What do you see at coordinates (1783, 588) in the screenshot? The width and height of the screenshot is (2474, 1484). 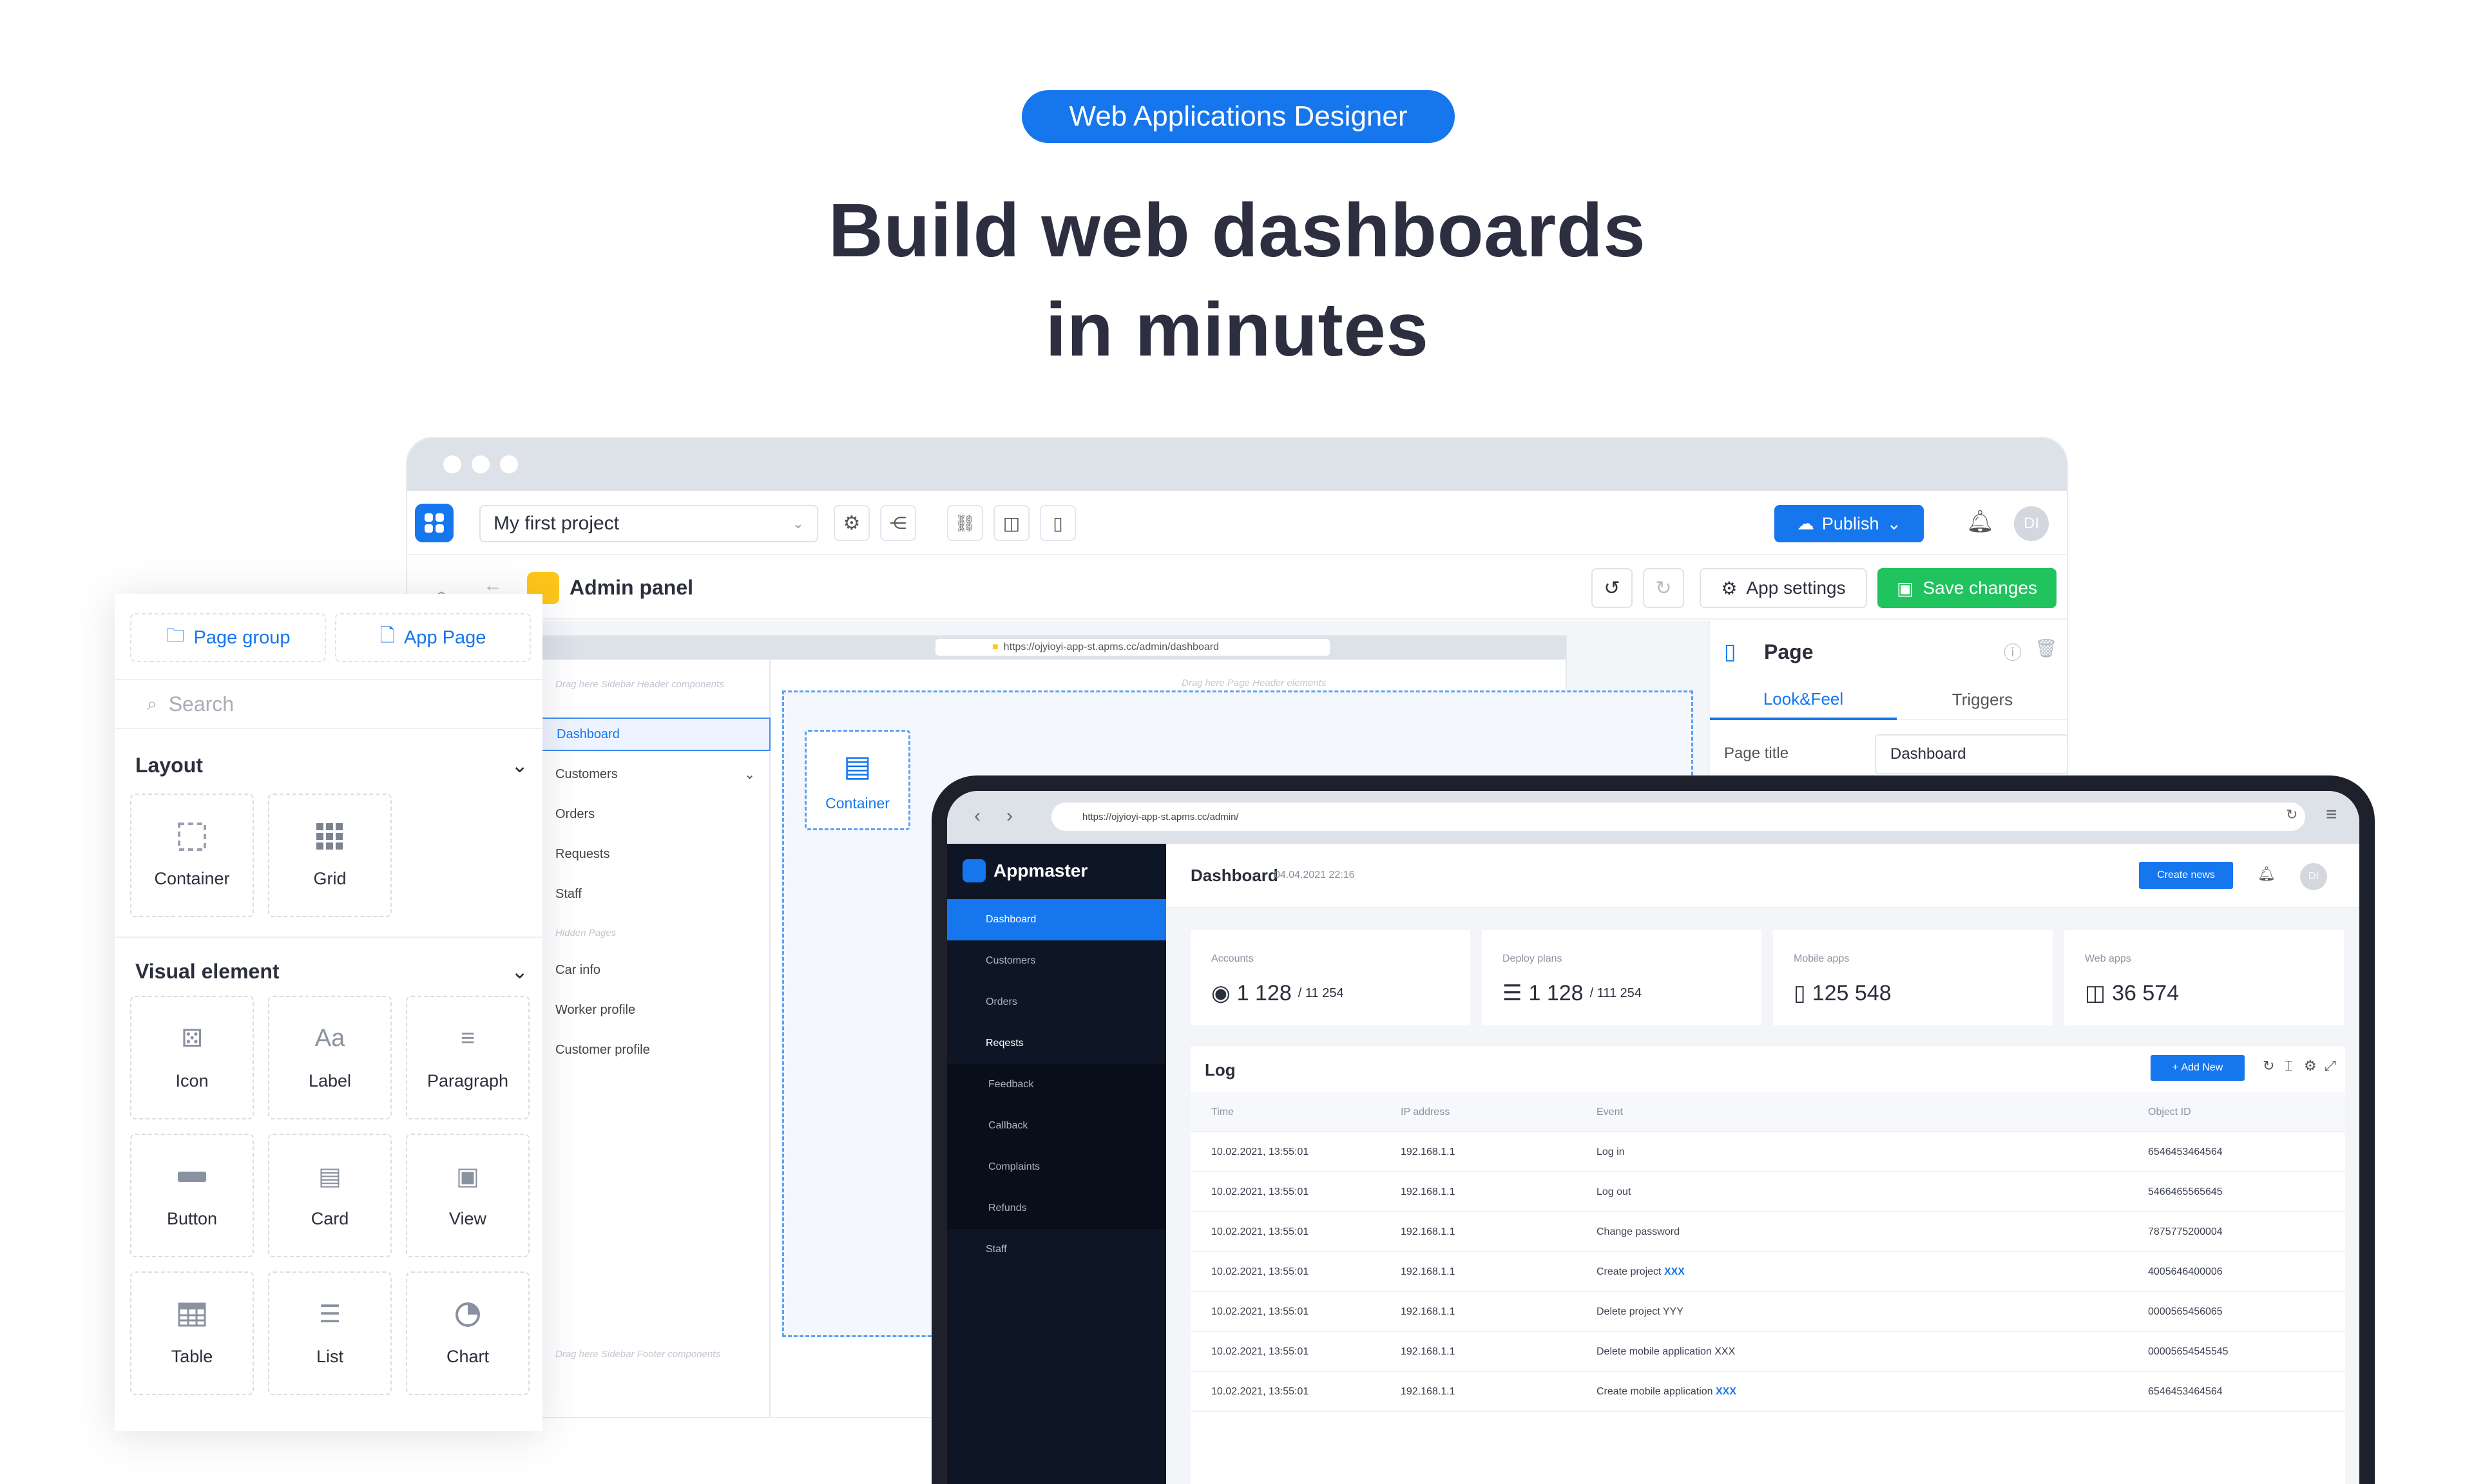 I see `app-settings-button: ⚙ App settings` at bounding box center [1783, 588].